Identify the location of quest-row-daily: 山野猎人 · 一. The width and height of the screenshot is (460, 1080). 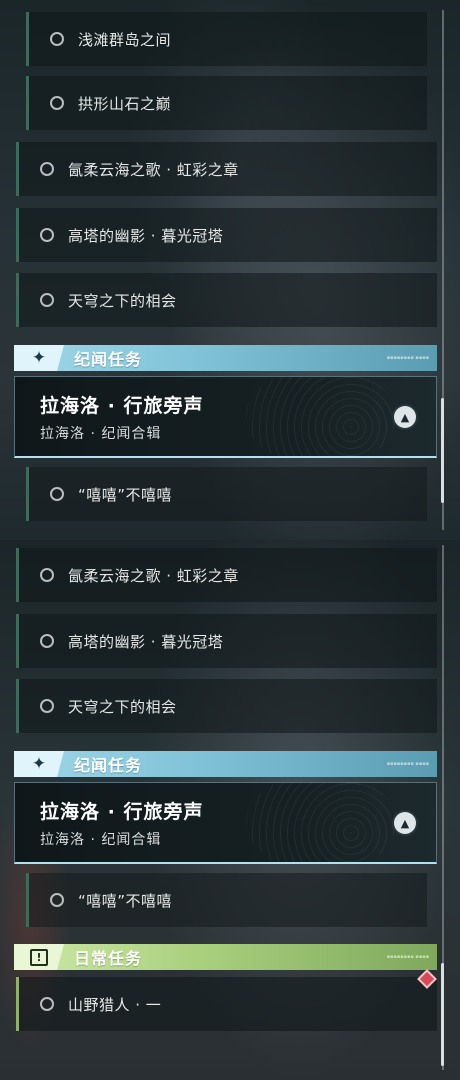
(226, 1004).